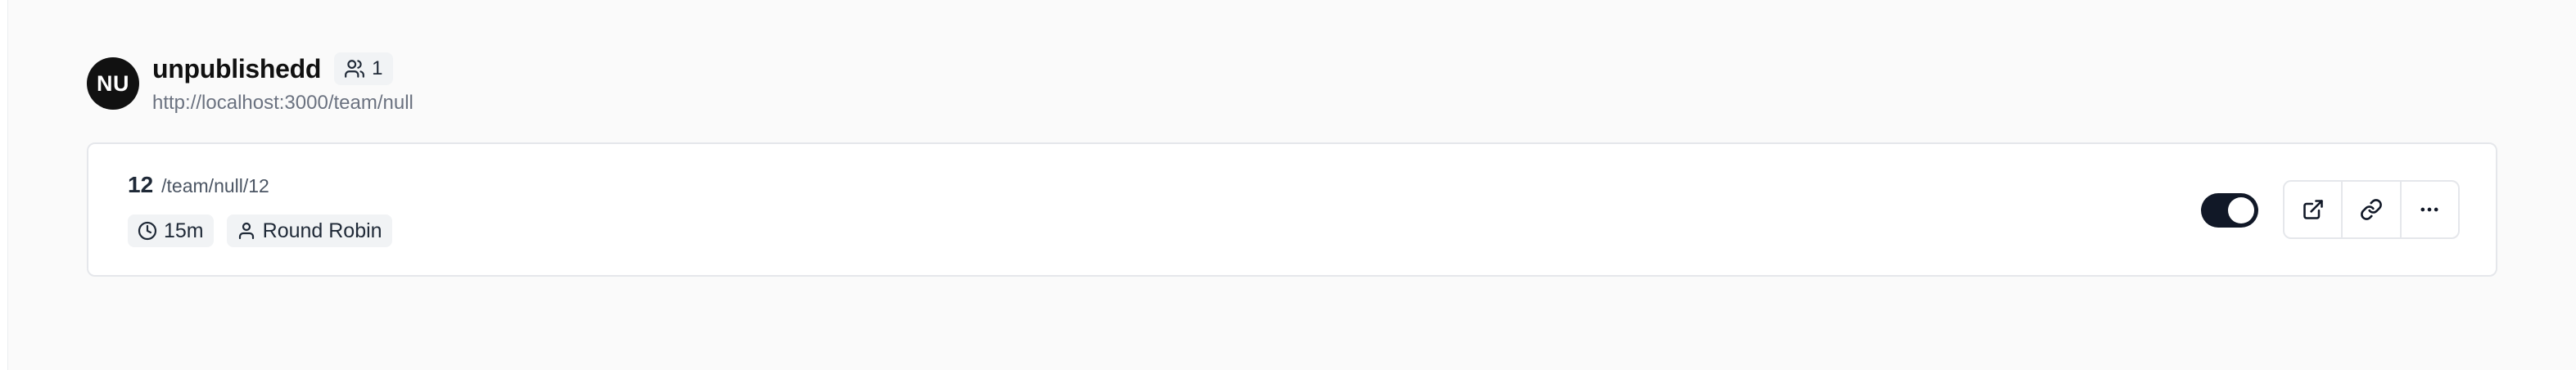 Image resolution: width=2576 pixels, height=370 pixels. I want to click on scheduling-type-badge: Round Robin, so click(309, 230).